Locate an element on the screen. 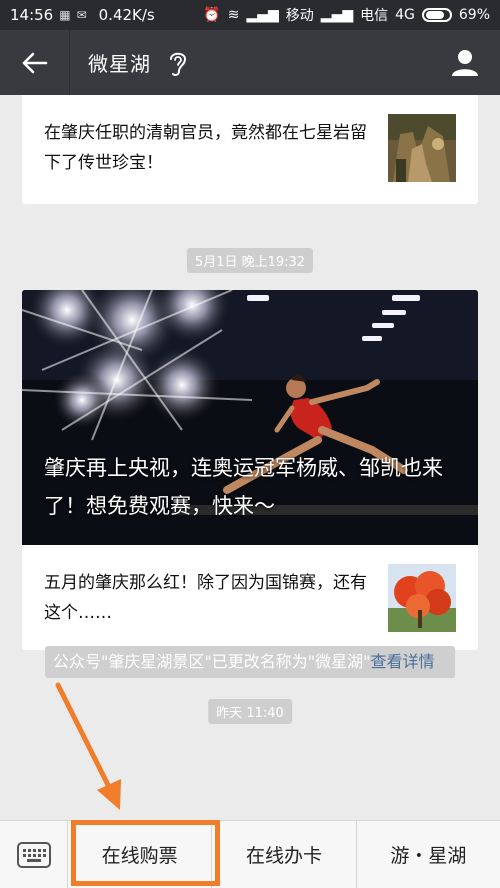  article-card-1: 在肇庆任职的清朝官员，竟然都在七星岩留下了传世珍宝！ is located at coordinates (250, 149).